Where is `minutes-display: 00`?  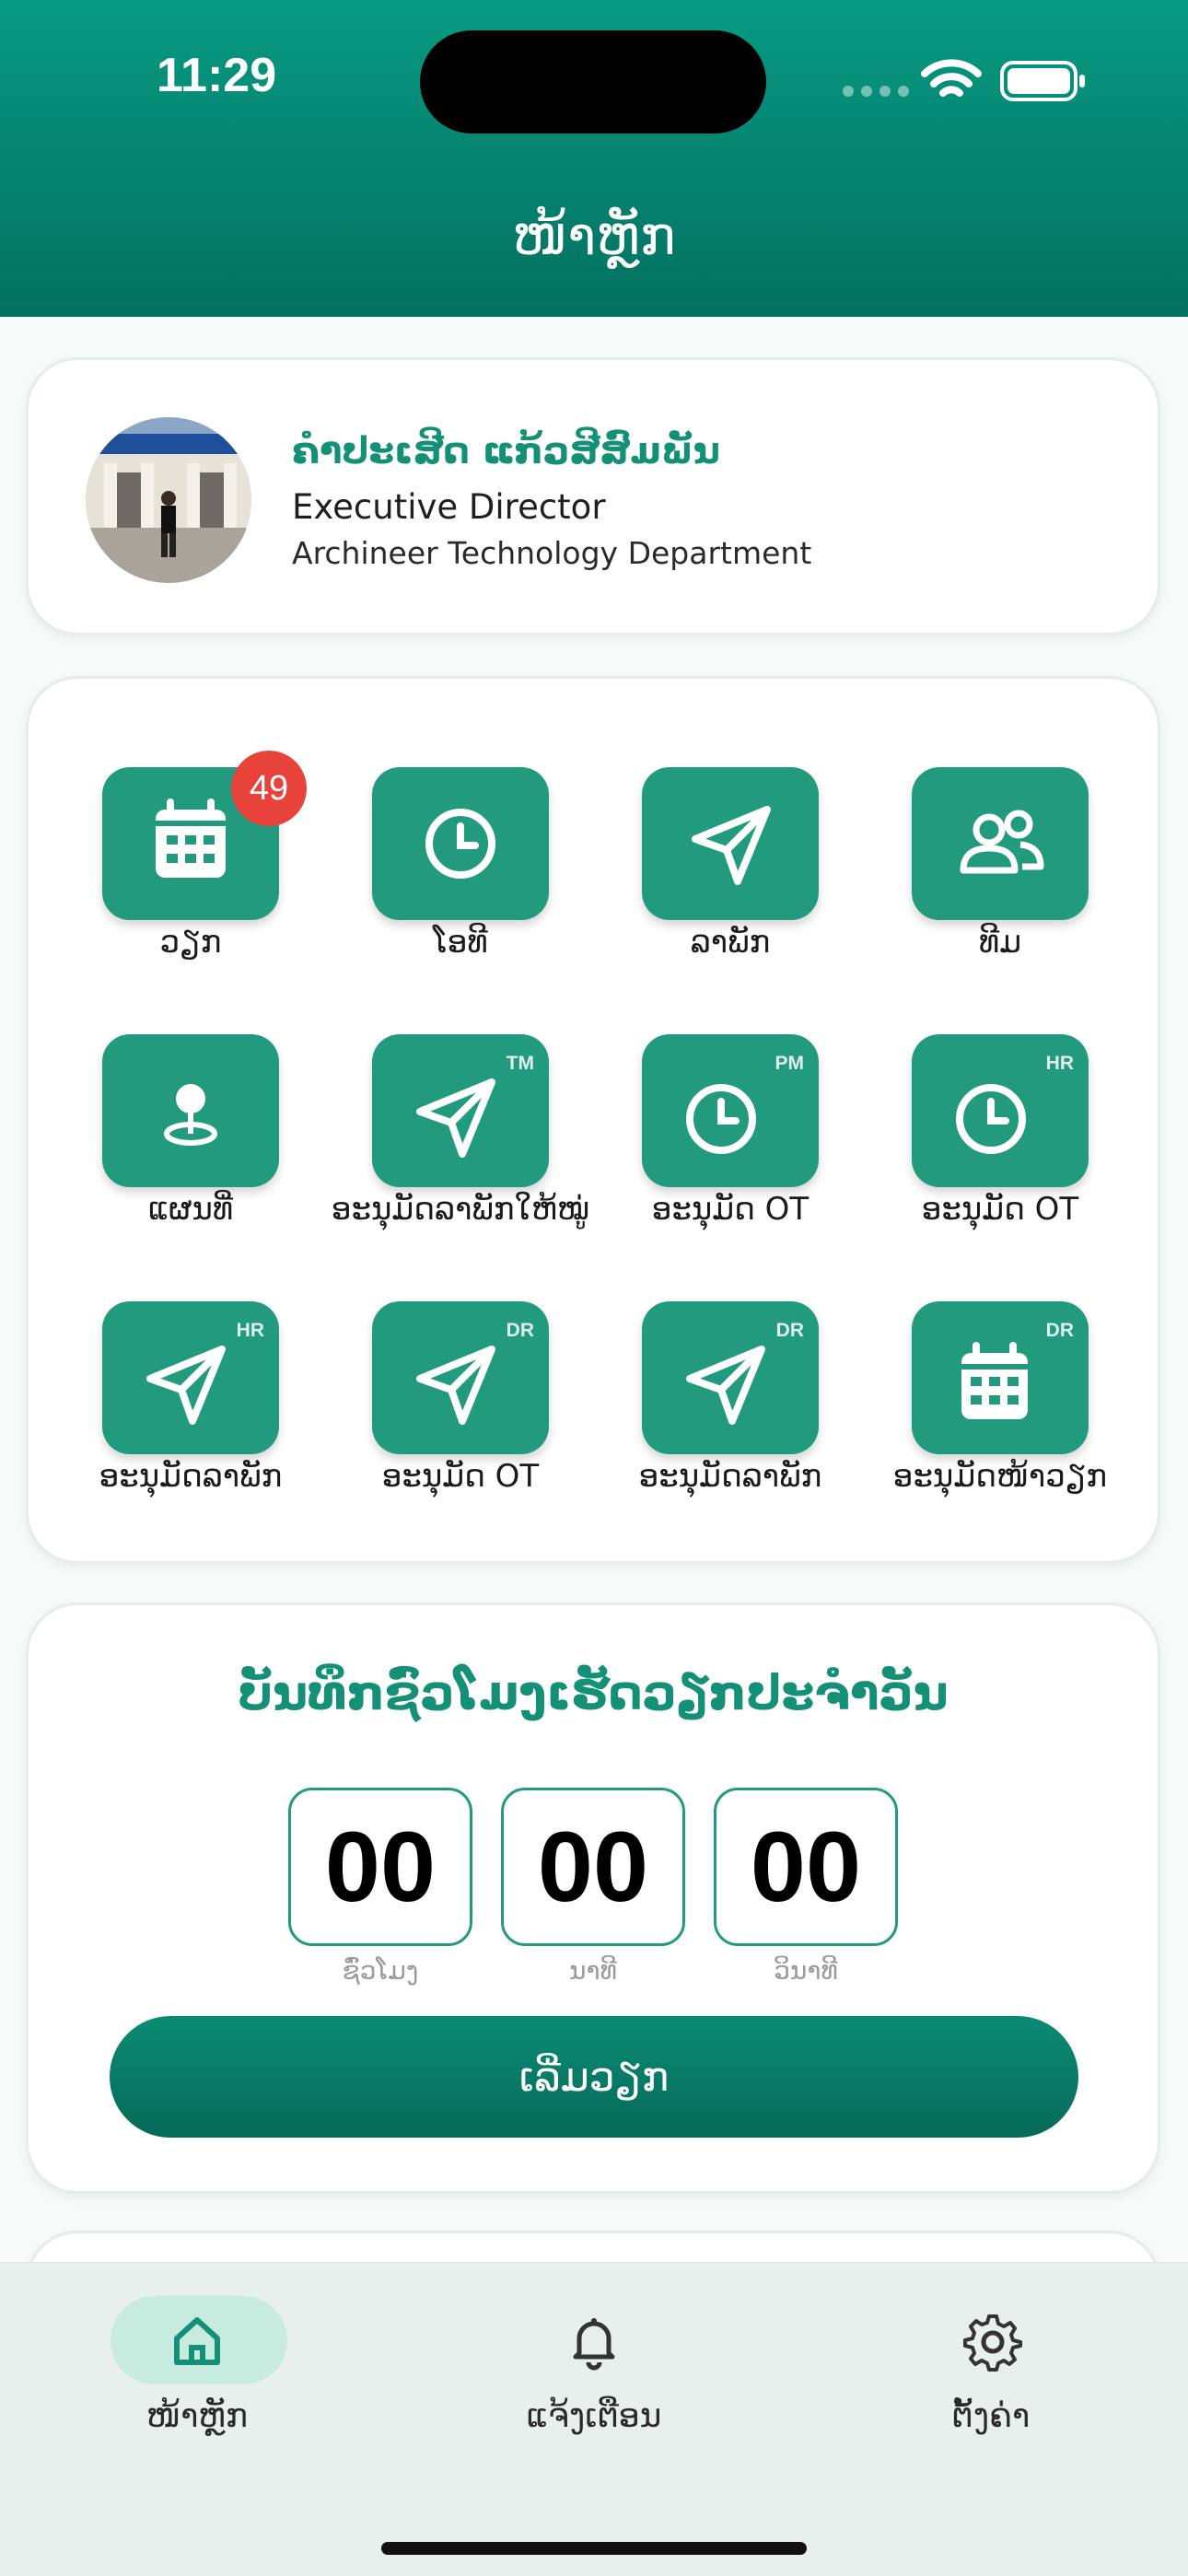
minutes-display: 00 is located at coordinates (593, 1867).